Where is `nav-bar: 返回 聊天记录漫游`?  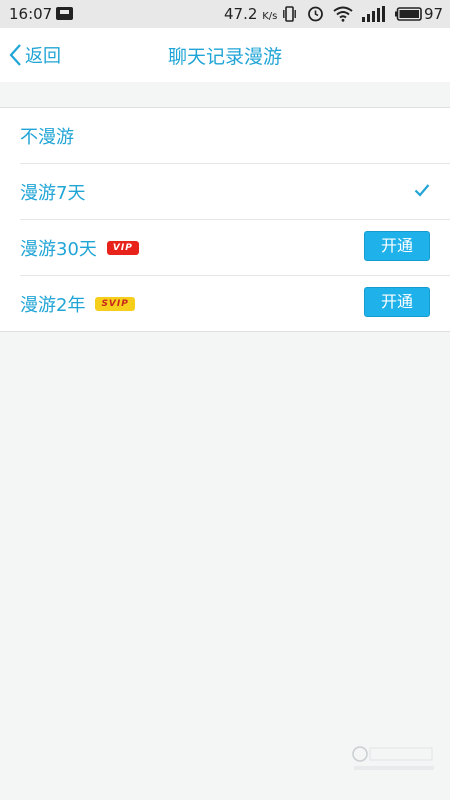 nav-bar: 返回 聊天记录漫游 is located at coordinates (225, 55).